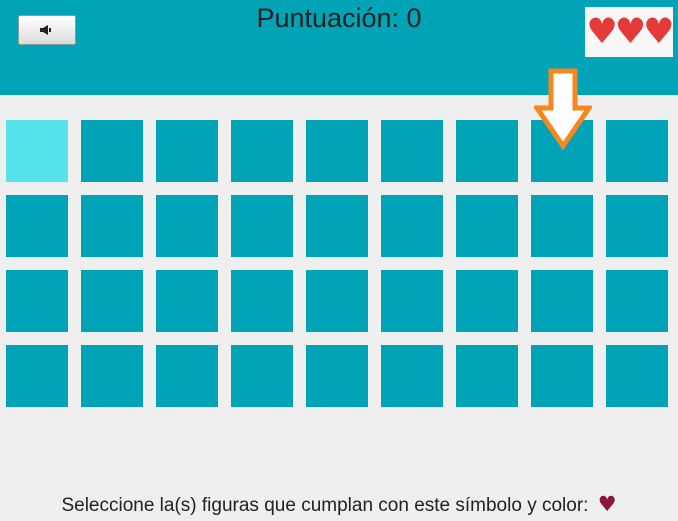  Describe the element at coordinates (562, 226) in the screenshot. I see `tile-r2-c8` at that location.